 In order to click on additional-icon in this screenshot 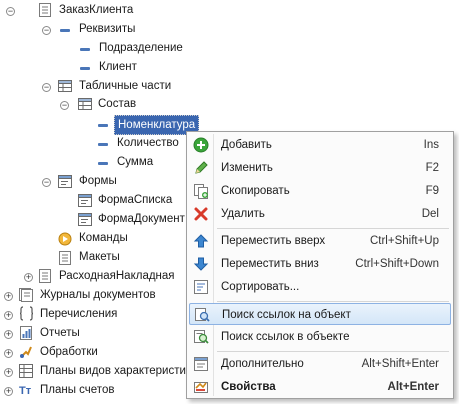, I will do `click(201, 364)`.